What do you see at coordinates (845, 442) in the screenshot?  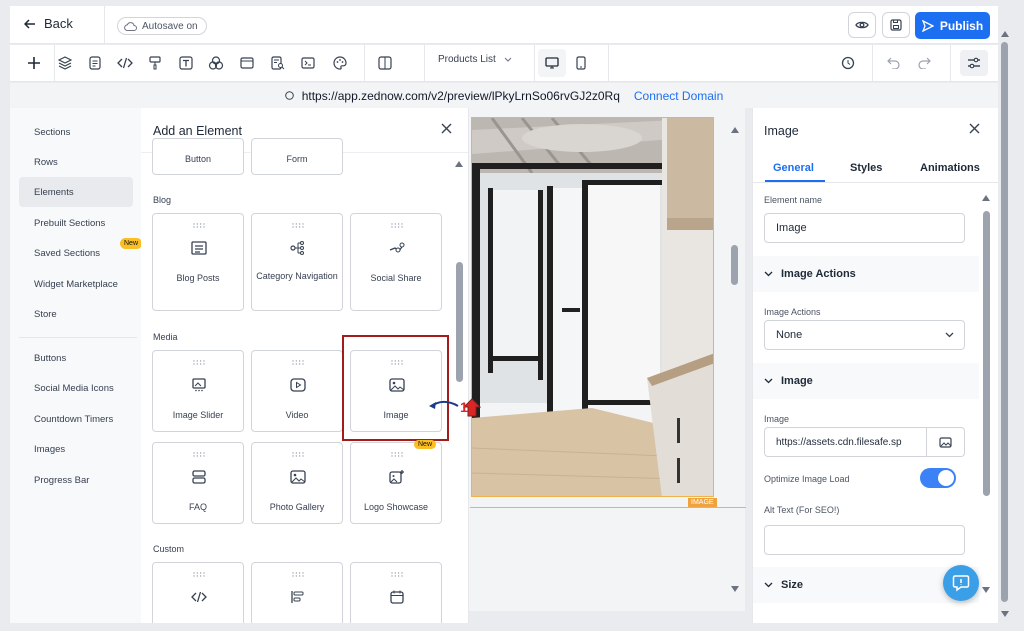 I see `image-url-input: https://assets.cdn.filesafe.sp` at bounding box center [845, 442].